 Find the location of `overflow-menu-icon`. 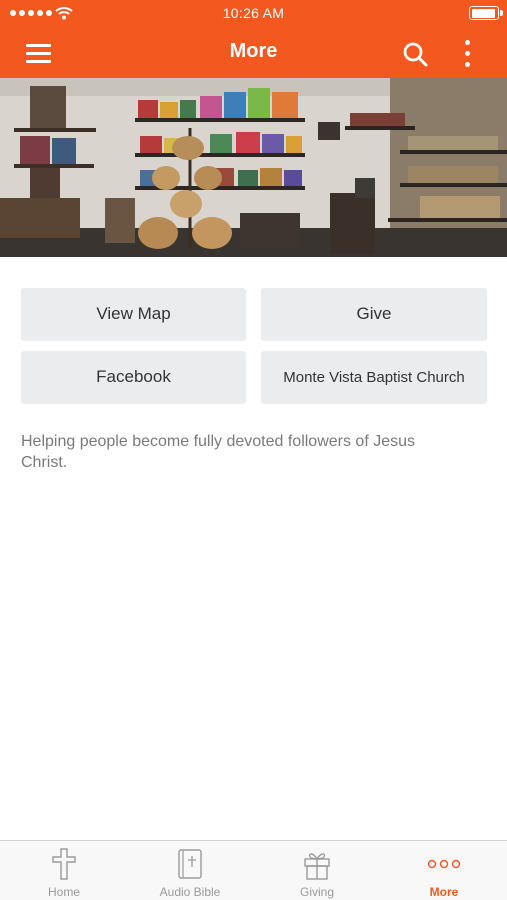

overflow-menu-icon is located at coordinates (468, 54).